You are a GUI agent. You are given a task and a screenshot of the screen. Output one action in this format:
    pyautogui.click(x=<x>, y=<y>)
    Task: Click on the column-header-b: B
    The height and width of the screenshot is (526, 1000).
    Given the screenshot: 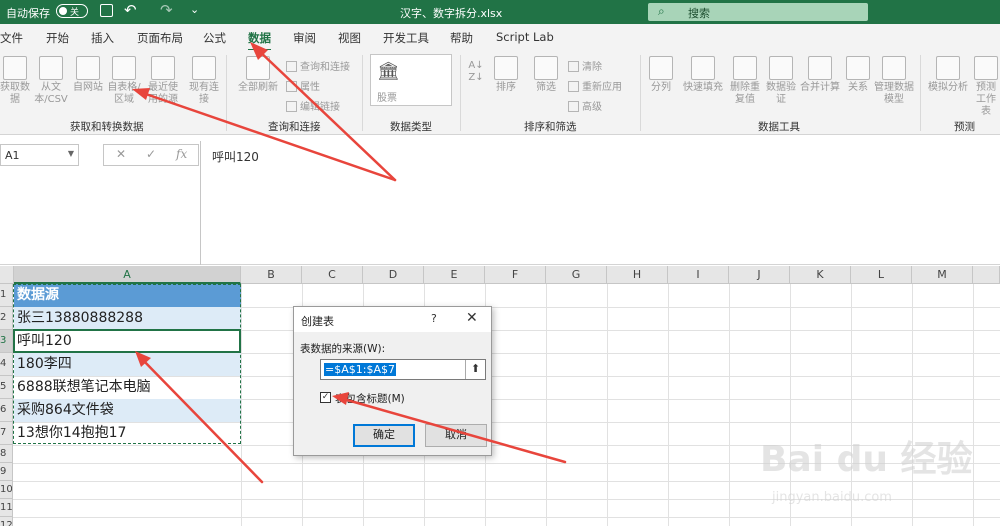 What is the action you would take?
    pyautogui.click(x=271, y=275)
    